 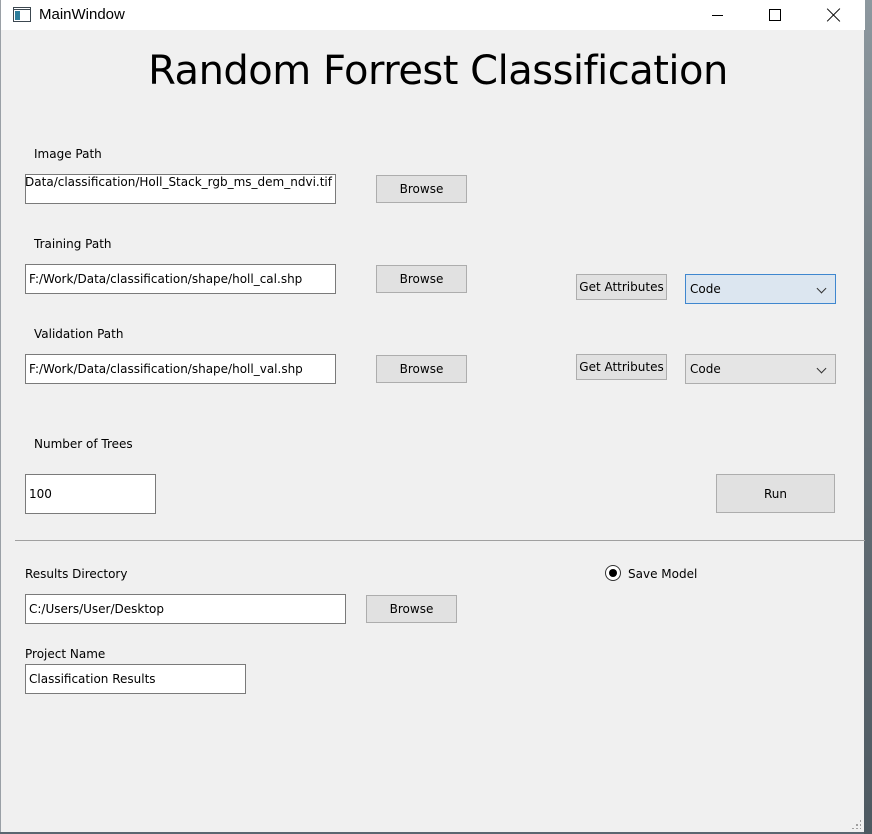 I want to click on training-browse-button: Browse, so click(x=421, y=279).